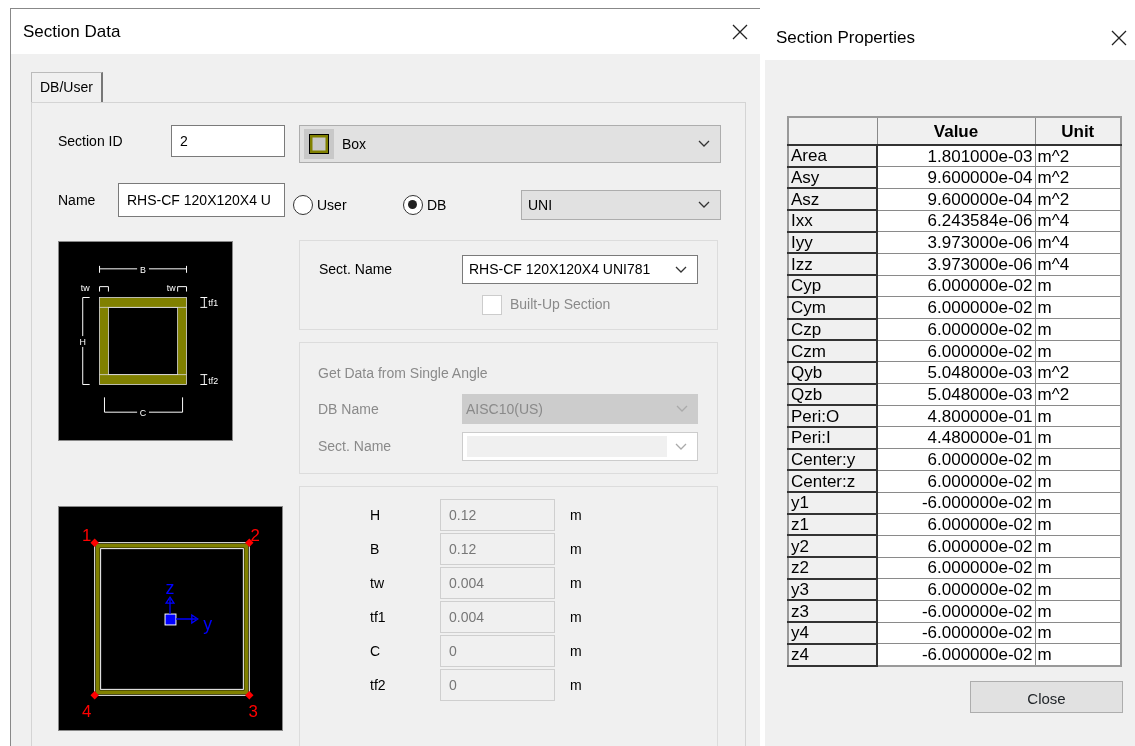 The height and width of the screenshot is (746, 1135). Describe the element at coordinates (832, 481) in the screenshot. I see `row-header: Center:z` at that location.